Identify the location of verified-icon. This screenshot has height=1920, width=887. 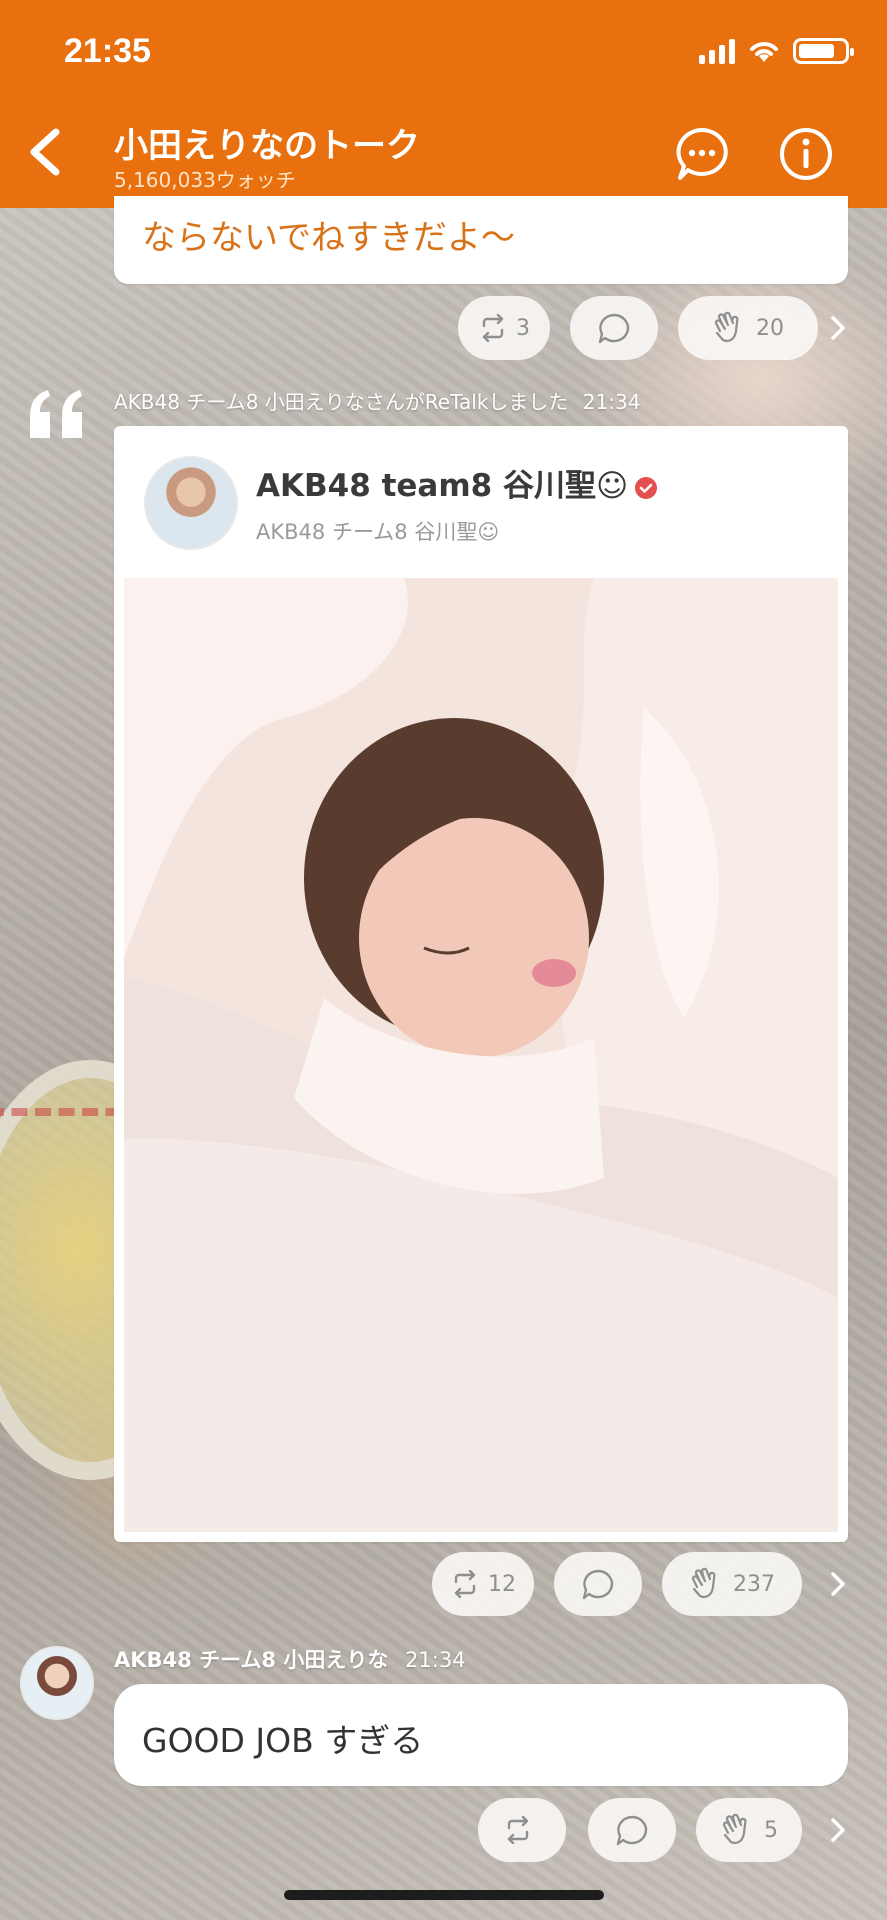
(646, 487).